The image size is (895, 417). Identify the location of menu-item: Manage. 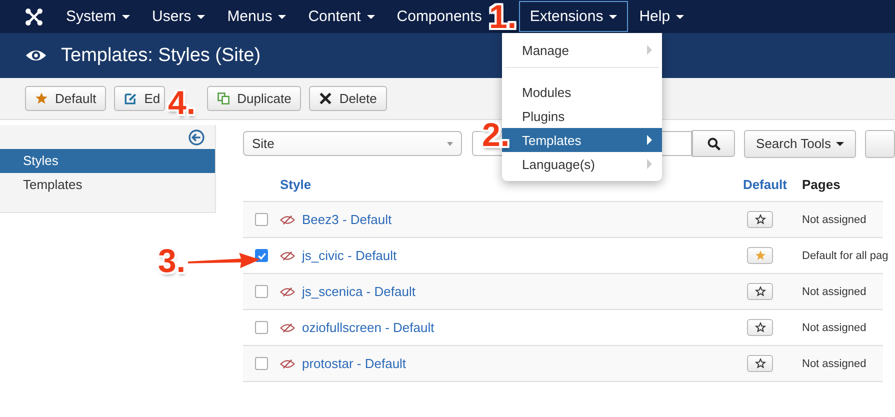
(582, 50).